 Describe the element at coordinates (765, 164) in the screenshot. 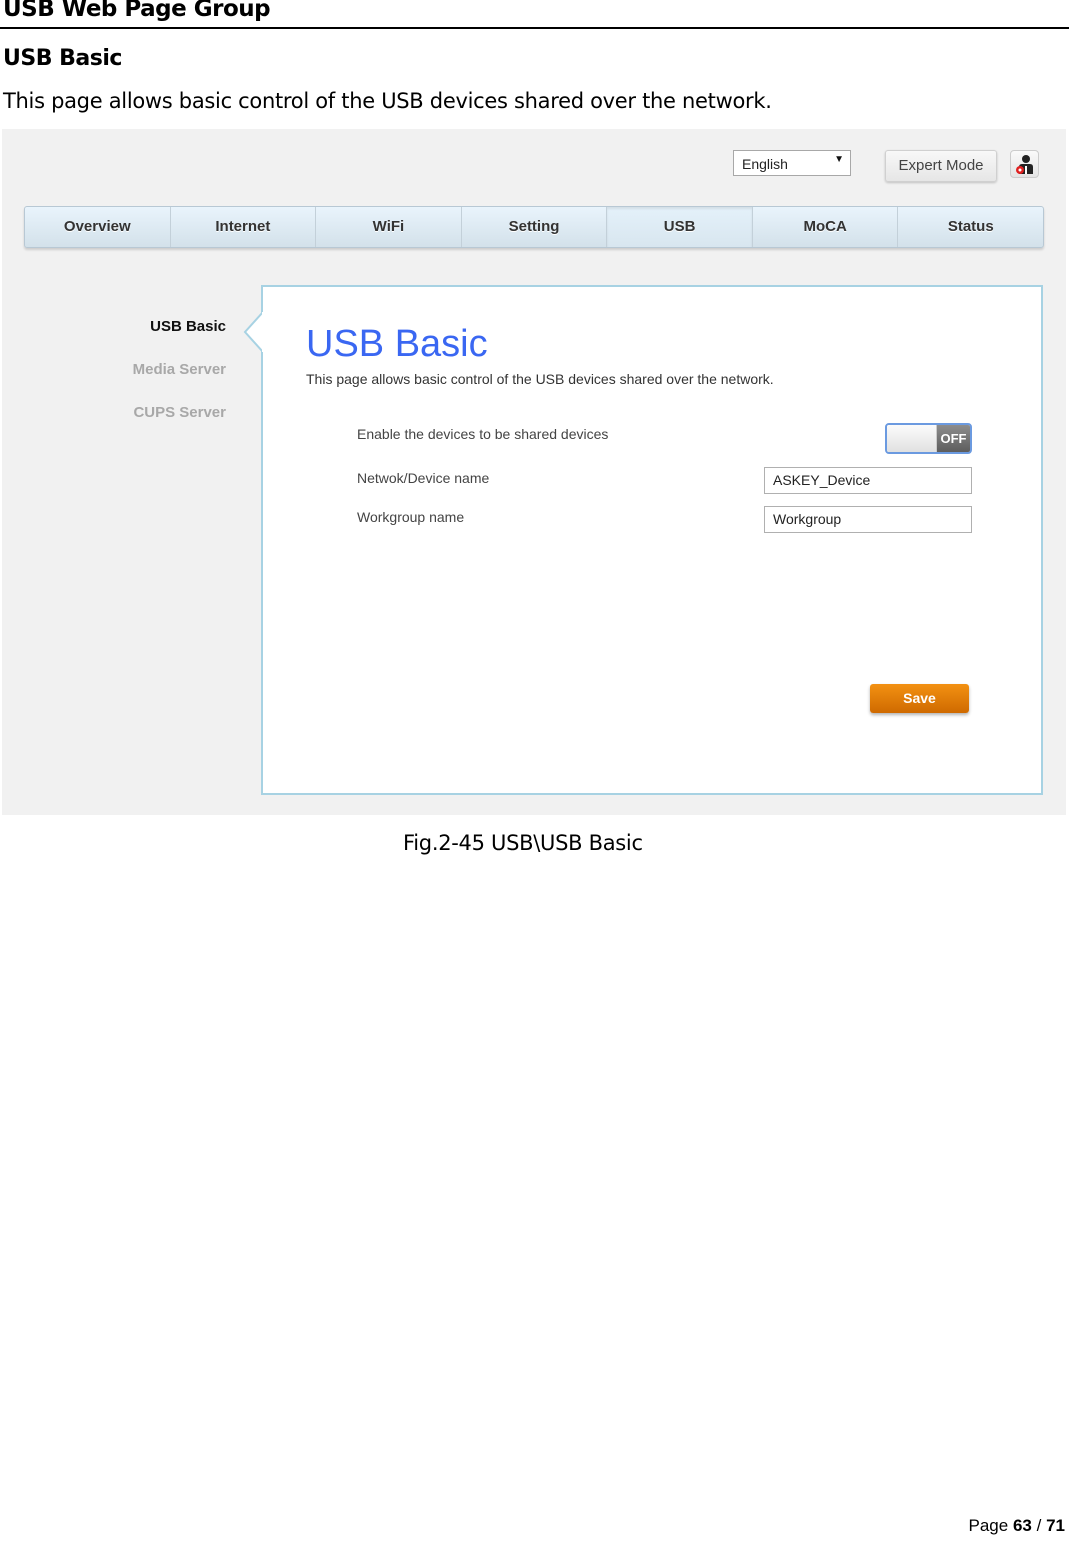

I see `language-selected-value: English` at that location.